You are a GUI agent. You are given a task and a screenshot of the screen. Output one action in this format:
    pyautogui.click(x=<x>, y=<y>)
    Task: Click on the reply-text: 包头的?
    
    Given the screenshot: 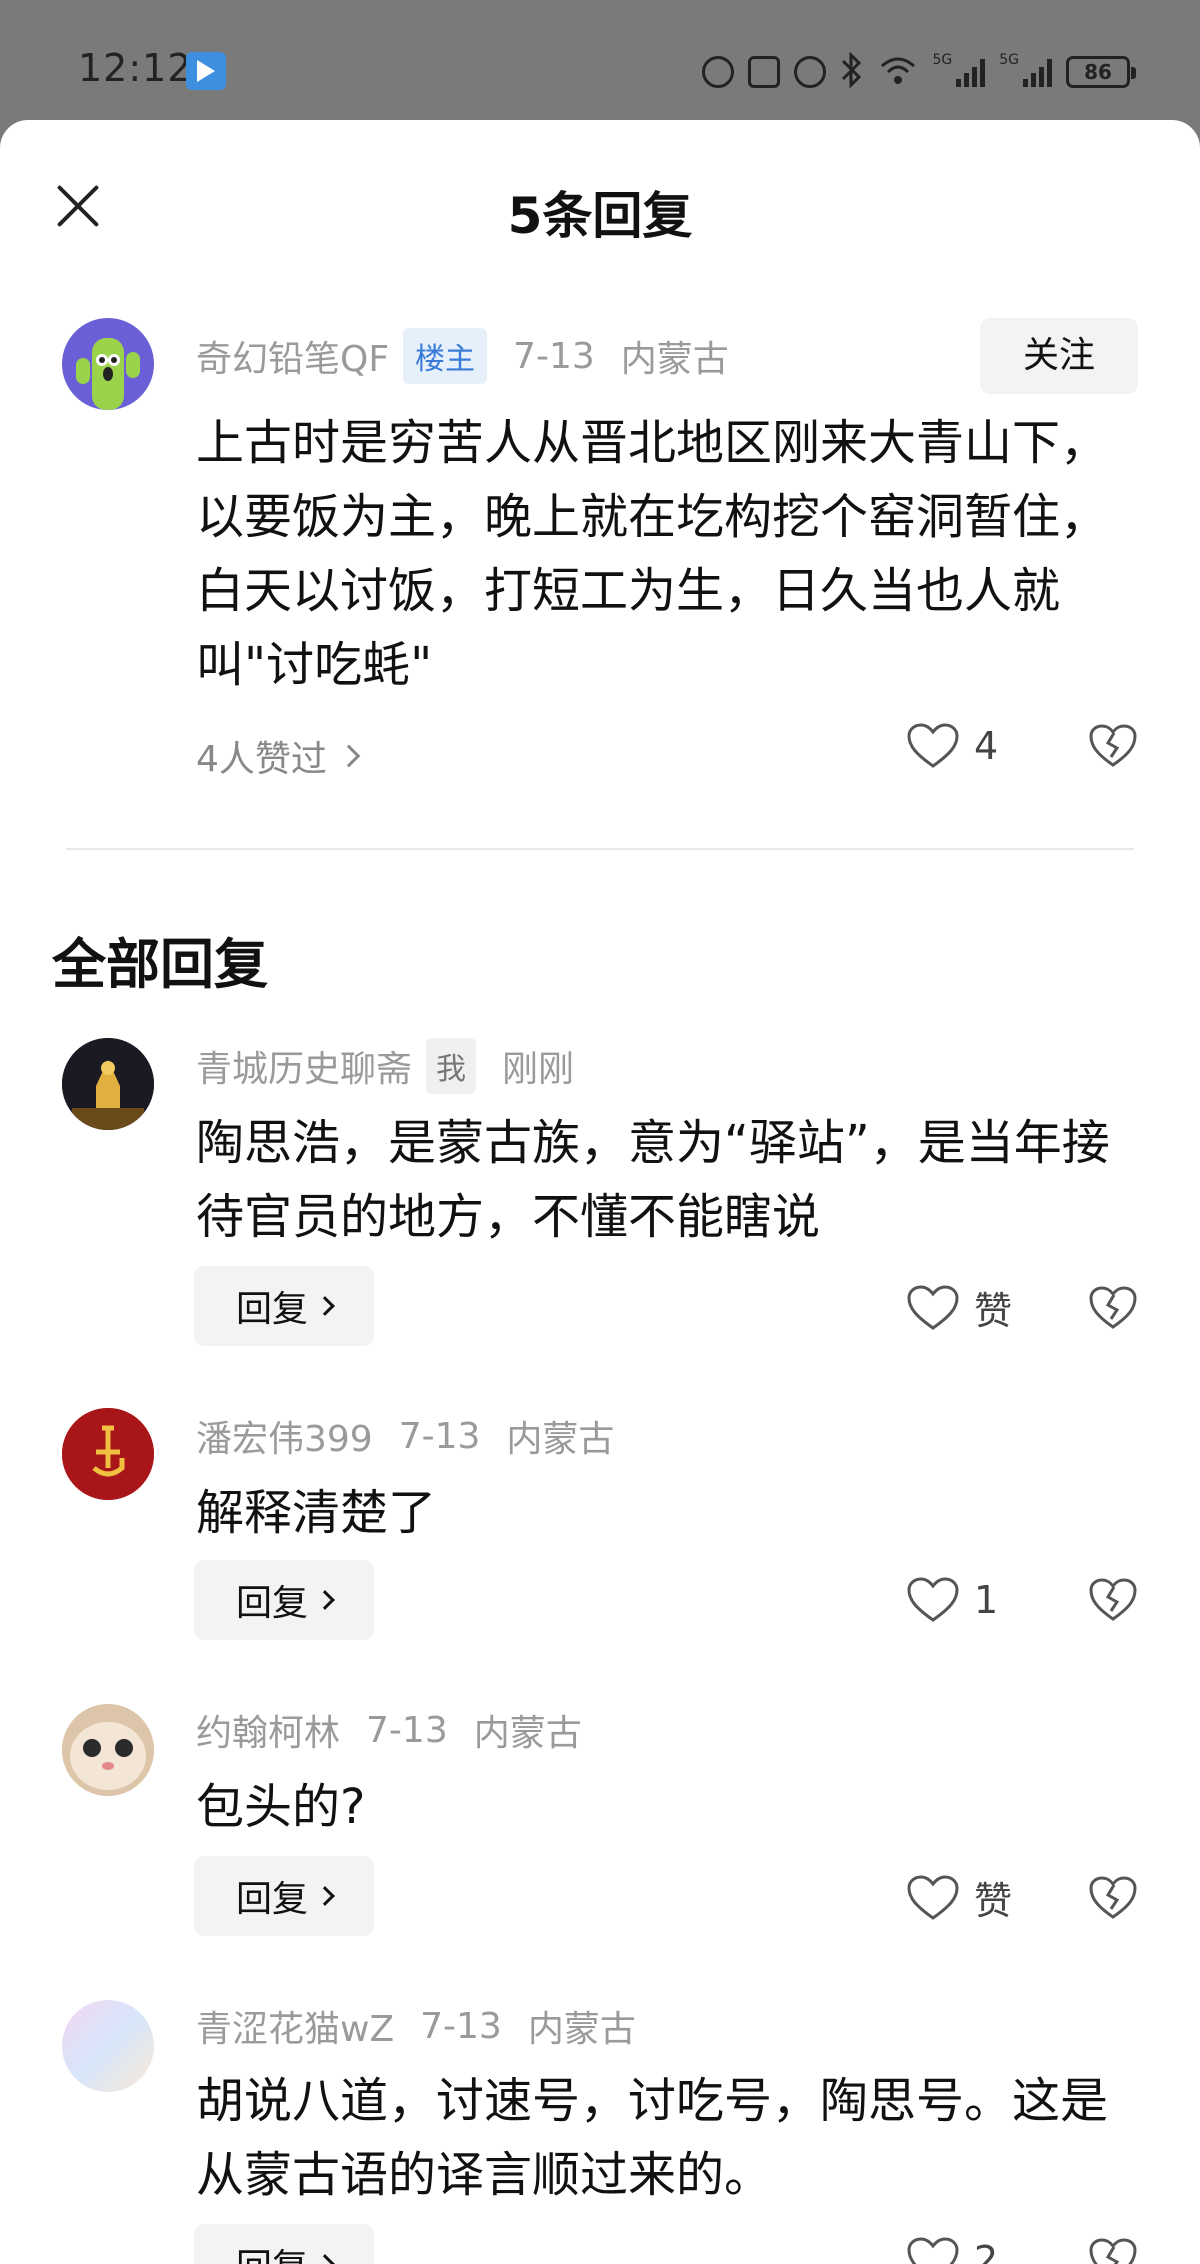 What is the action you would take?
    pyautogui.click(x=281, y=1807)
    